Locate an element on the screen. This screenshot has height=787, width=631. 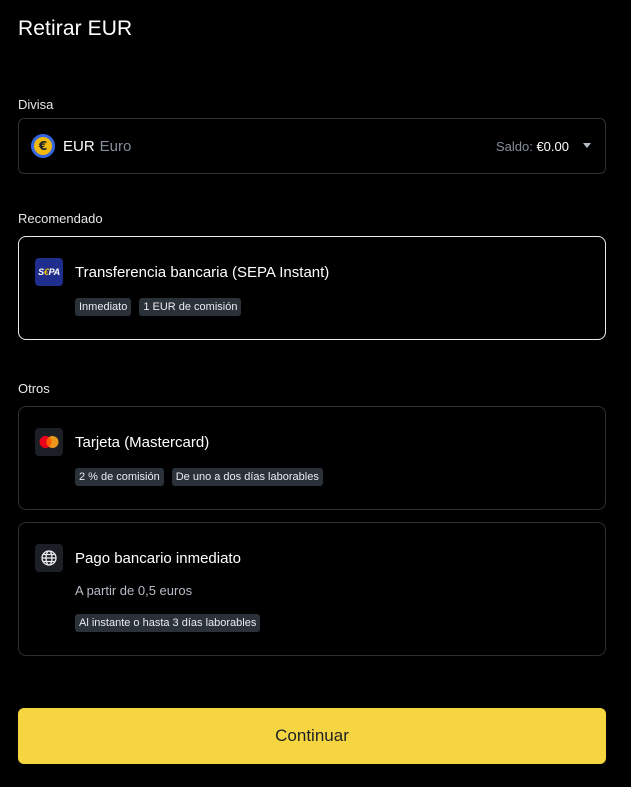
balance: Saldo: €0.00 is located at coordinates (532, 146).